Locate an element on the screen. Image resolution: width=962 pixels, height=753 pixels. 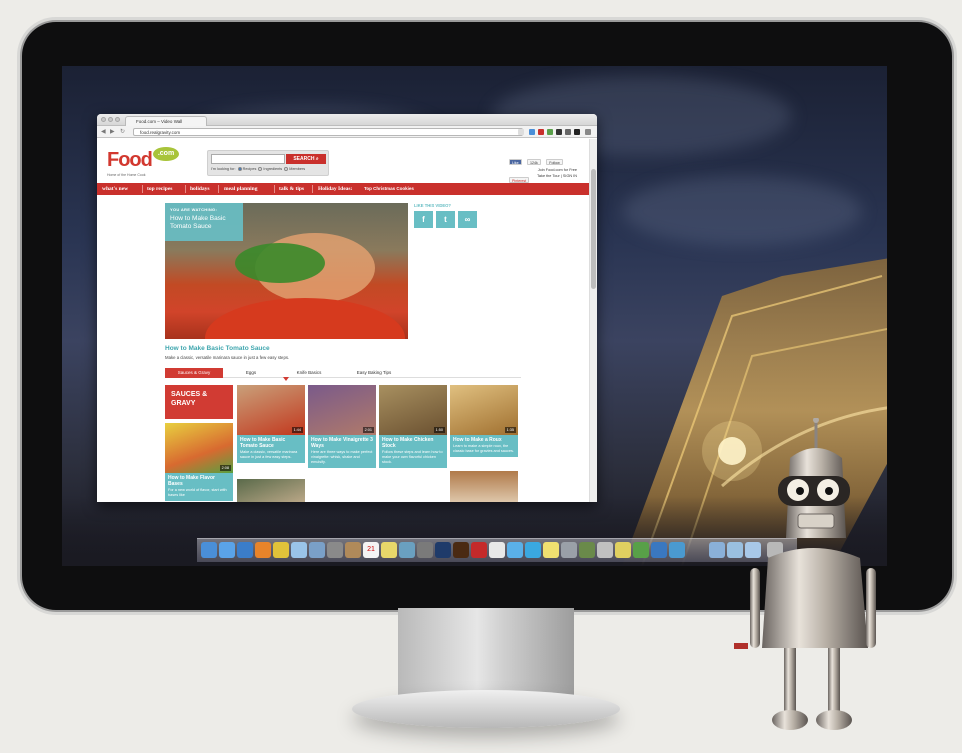
card-title: How to Make Chicken Stock is located at coordinates (408, 443).